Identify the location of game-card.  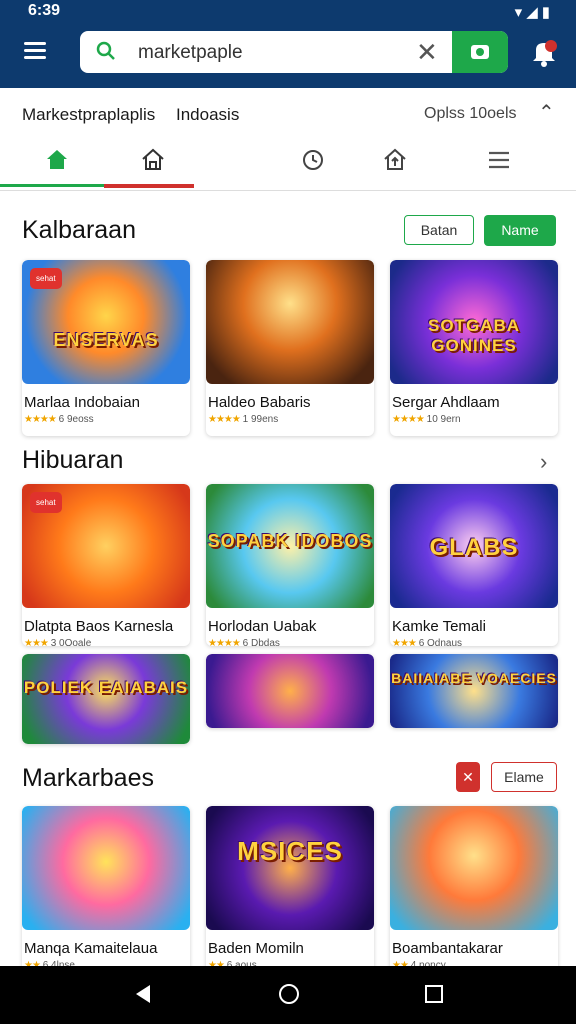
(290, 691).